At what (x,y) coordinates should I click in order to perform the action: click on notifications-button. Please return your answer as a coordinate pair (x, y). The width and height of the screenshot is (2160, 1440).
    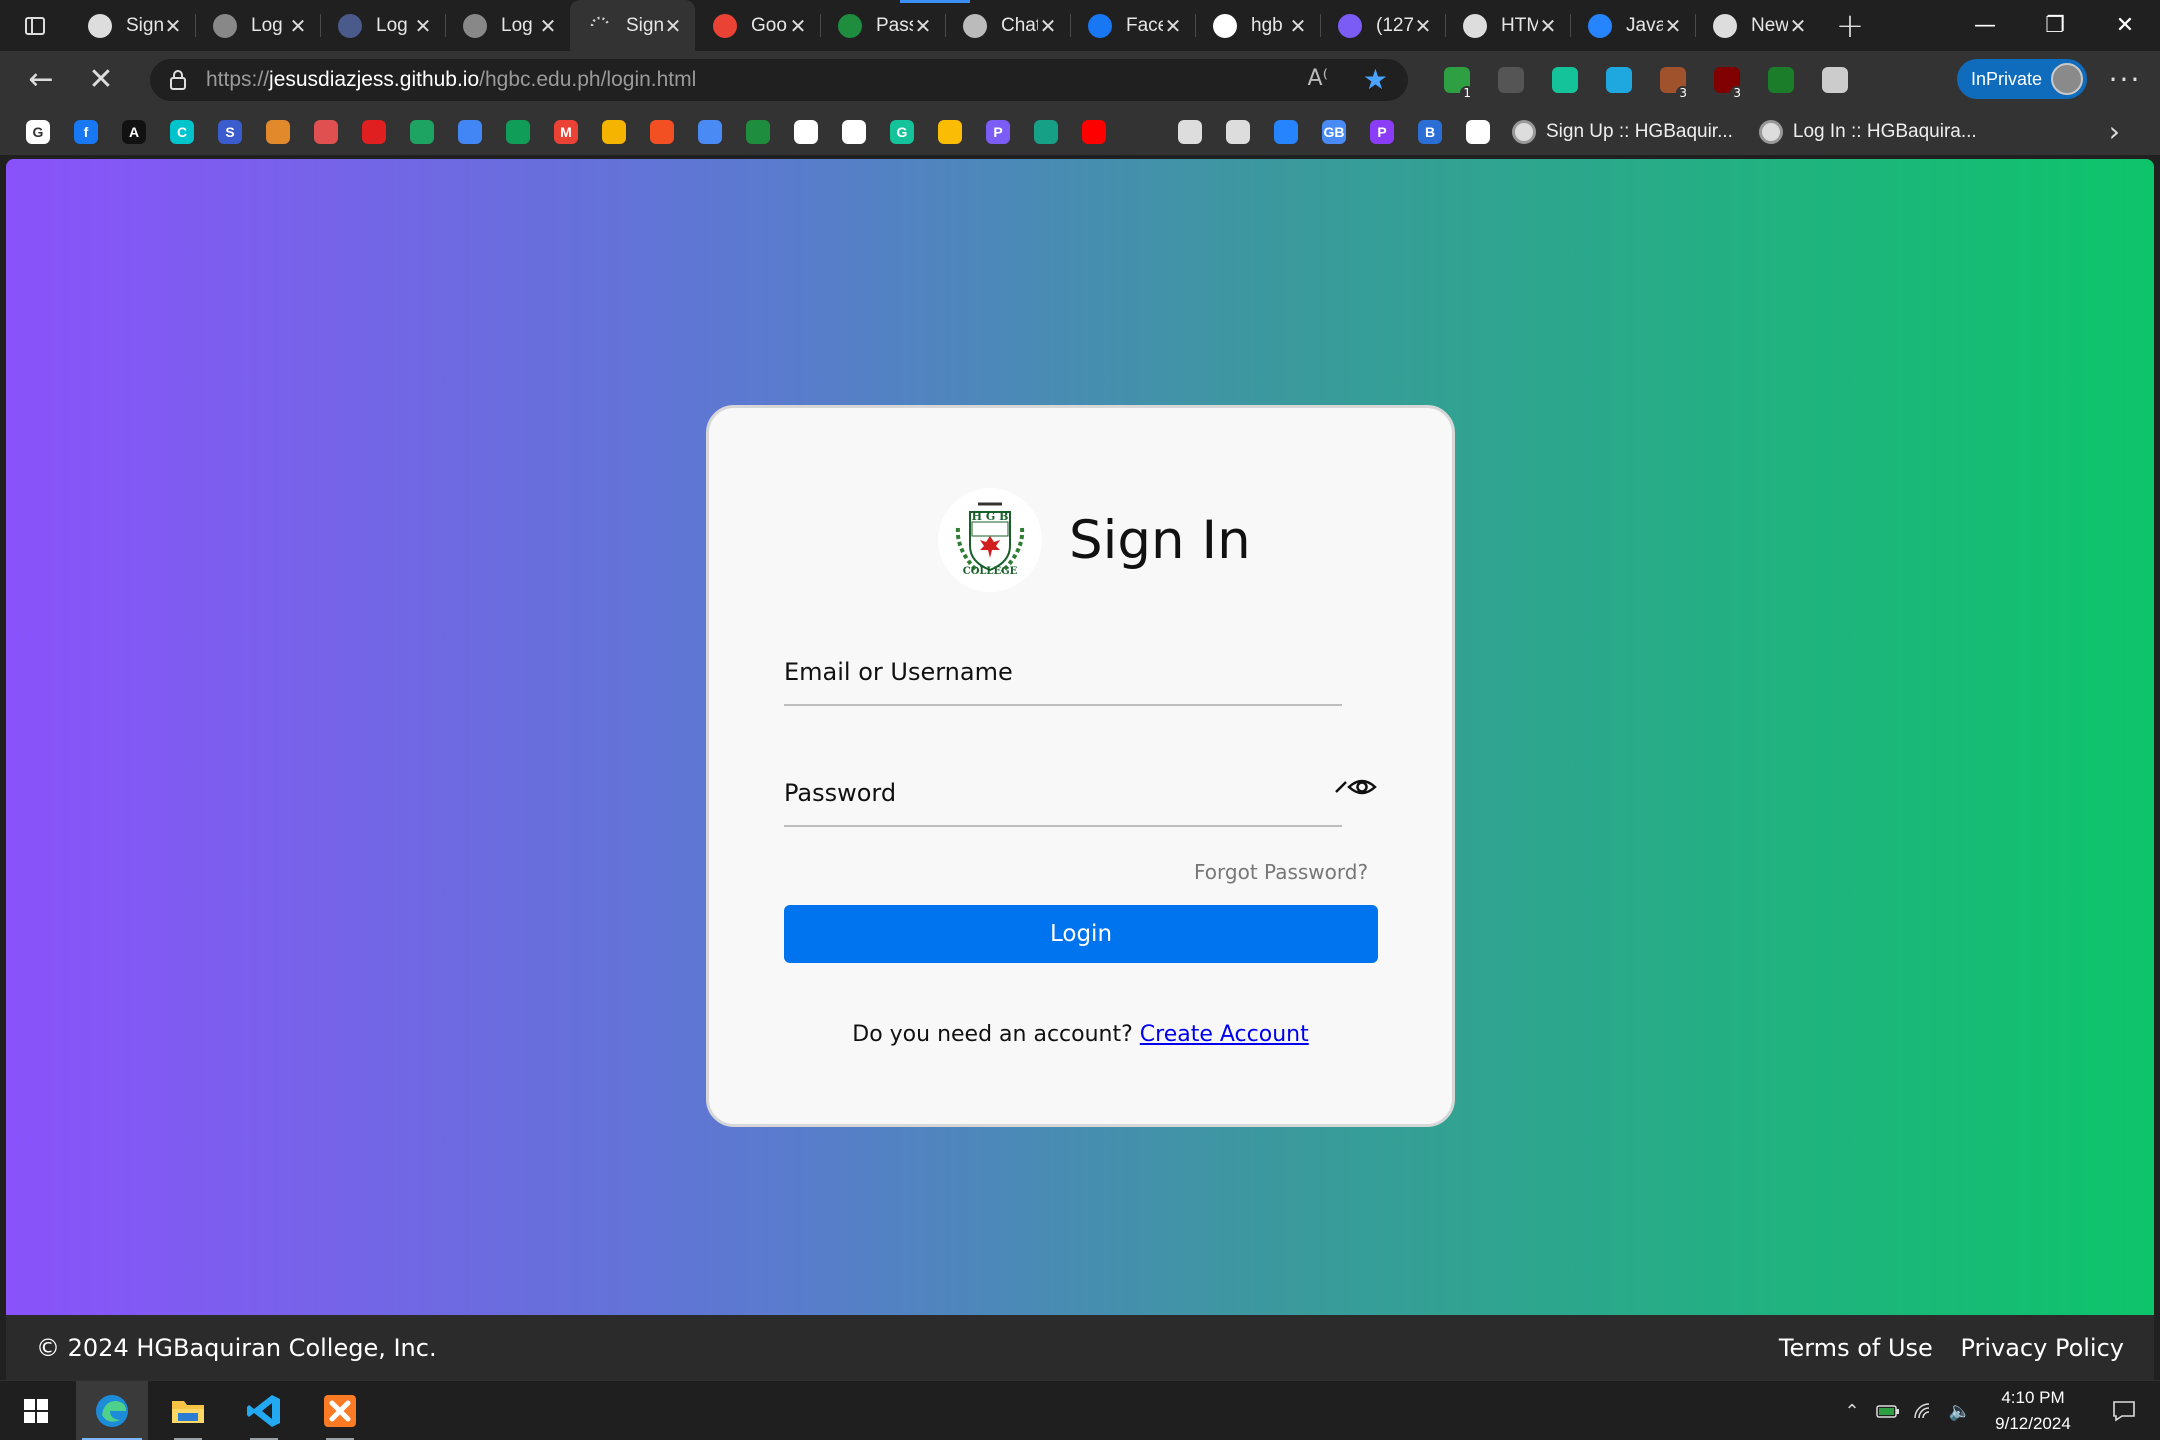
    Looking at the image, I should click on (2124, 1410).